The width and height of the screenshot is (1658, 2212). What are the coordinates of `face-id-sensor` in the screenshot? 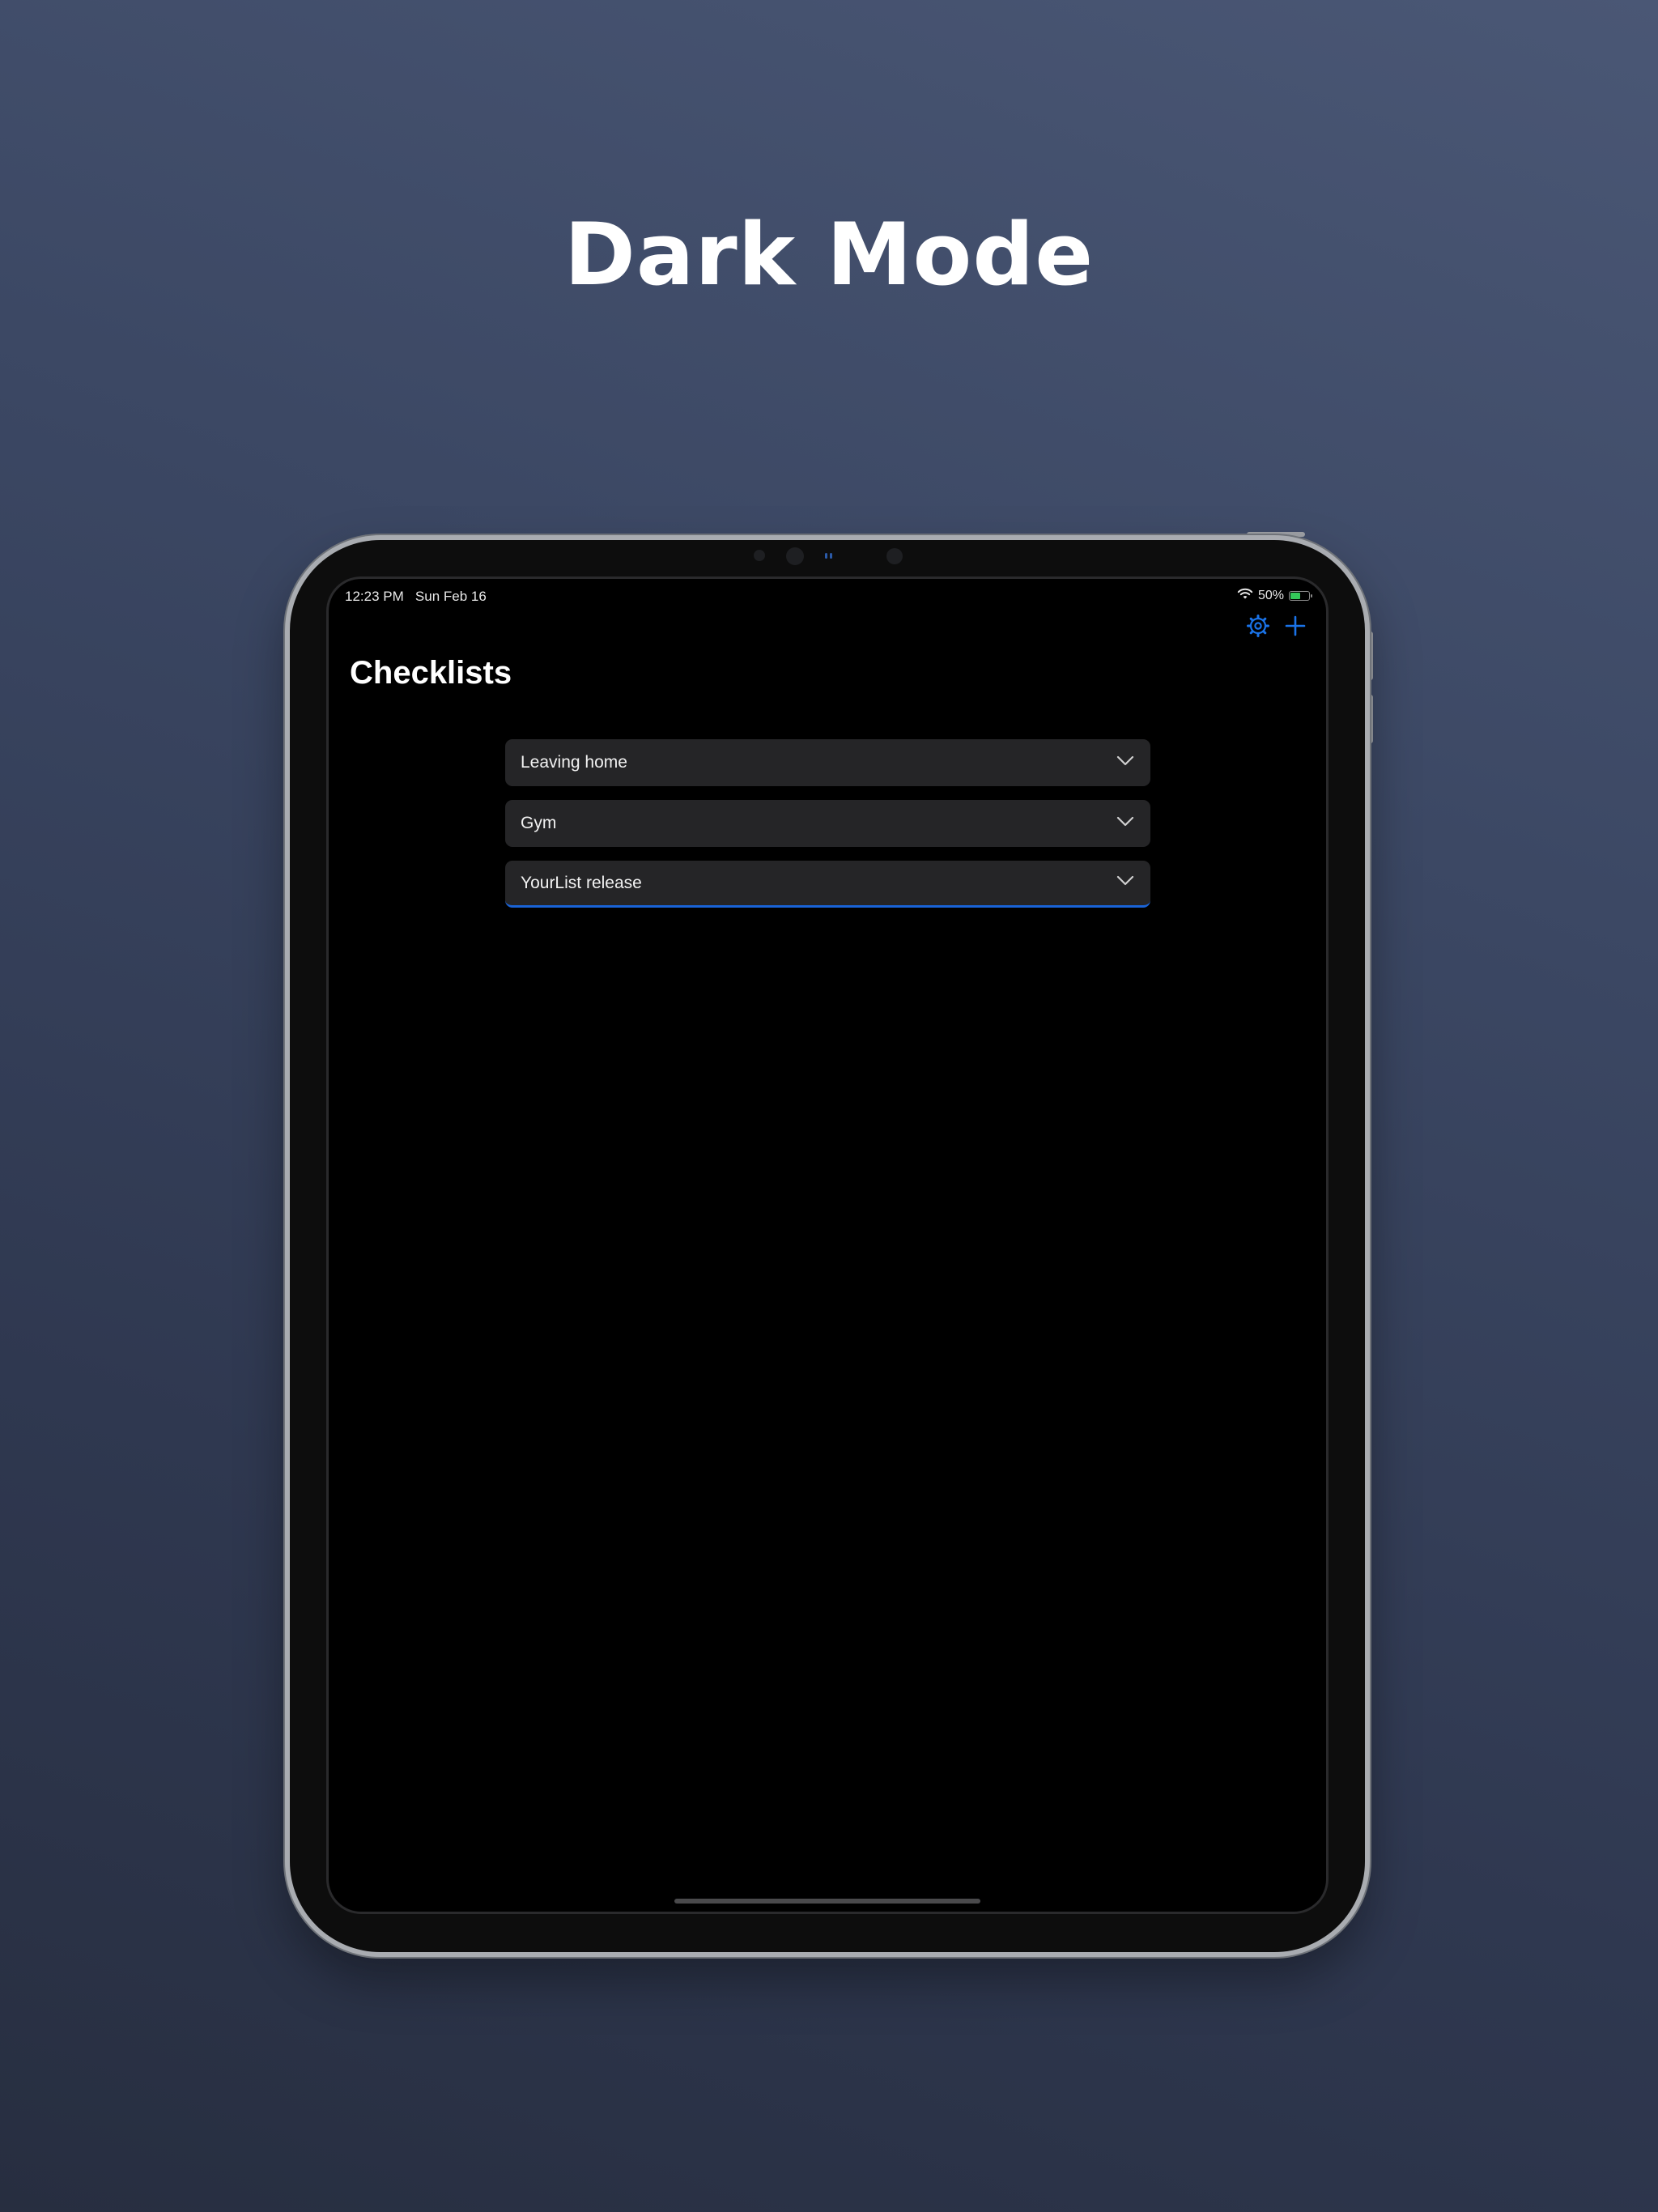 It's located at (894, 556).